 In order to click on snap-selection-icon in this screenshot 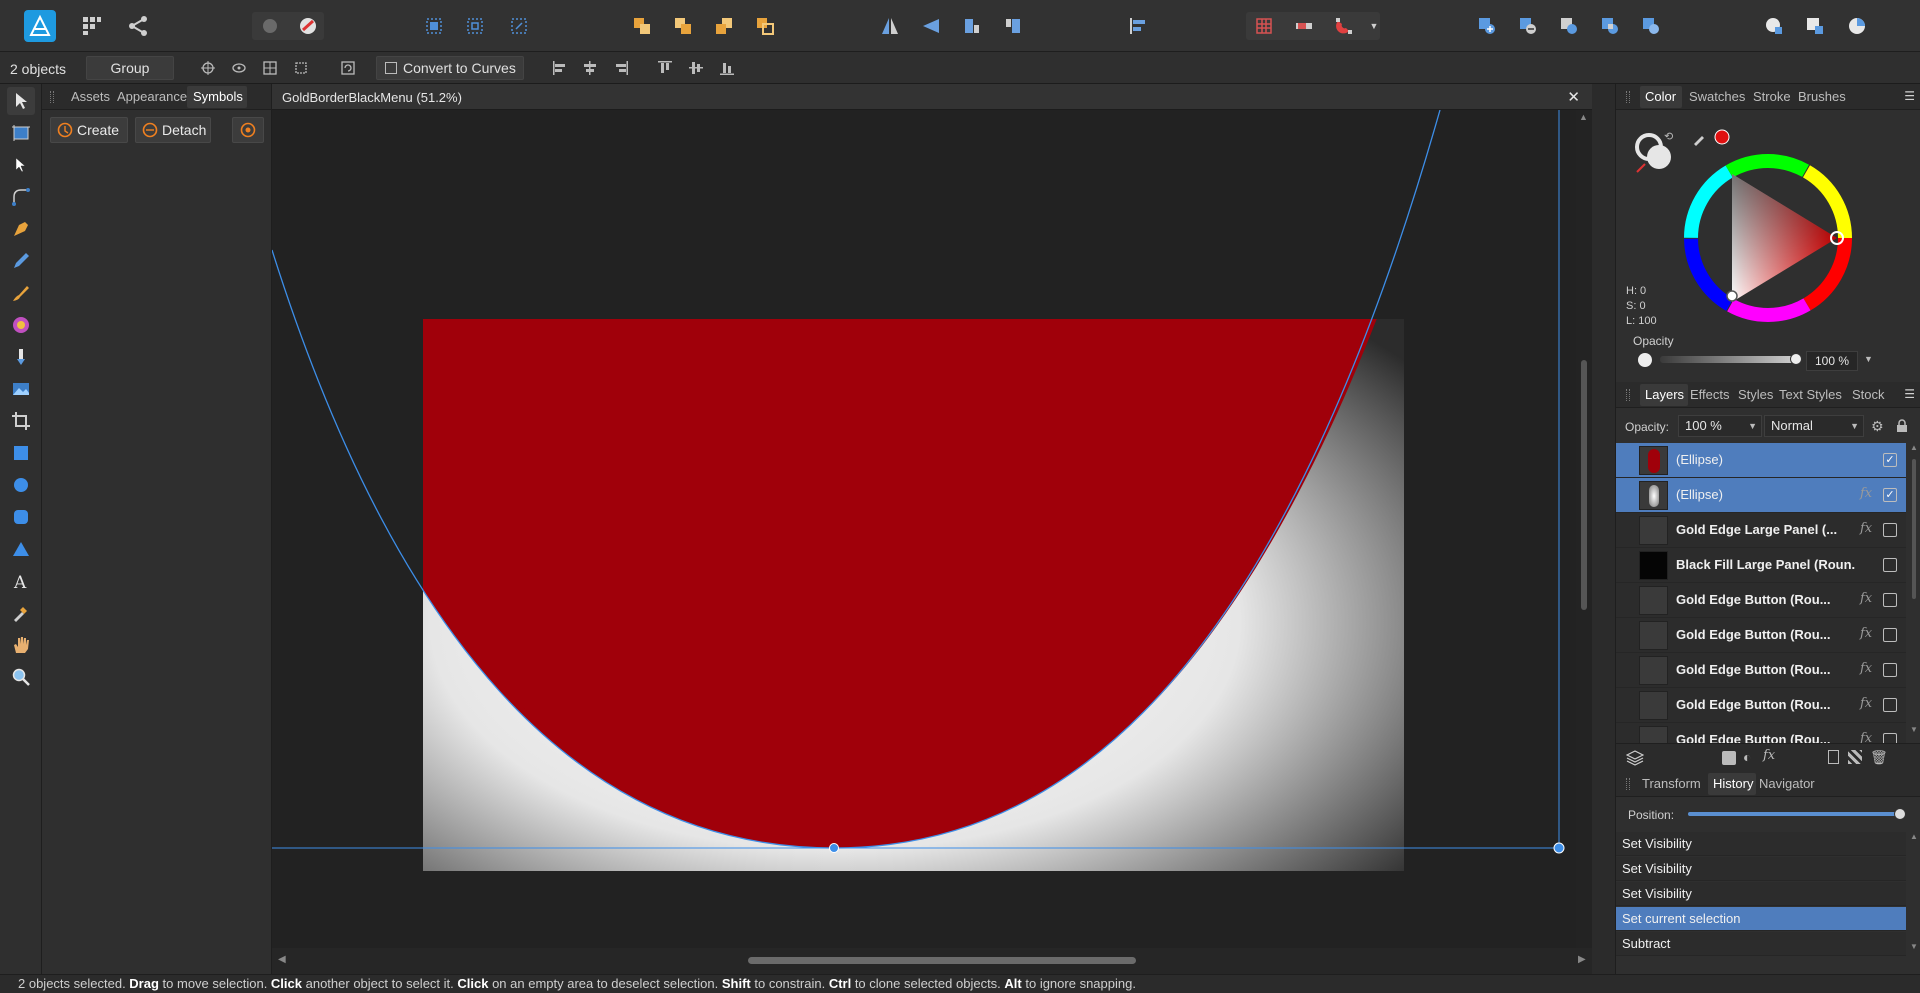, I will do `click(434, 26)`.